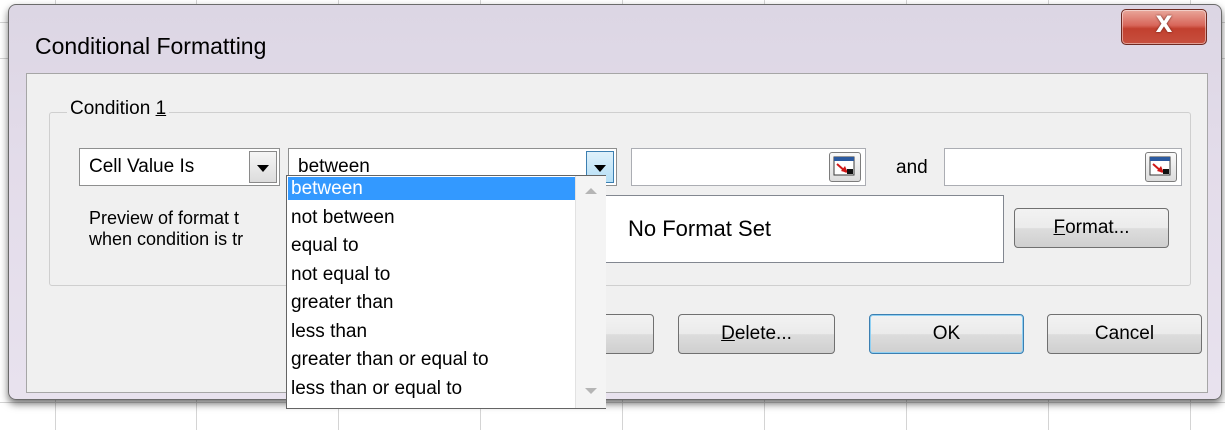 This screenshot has width=1225, height=430. I want to click on condition-group-label: Condition 1, so click(118, 109).